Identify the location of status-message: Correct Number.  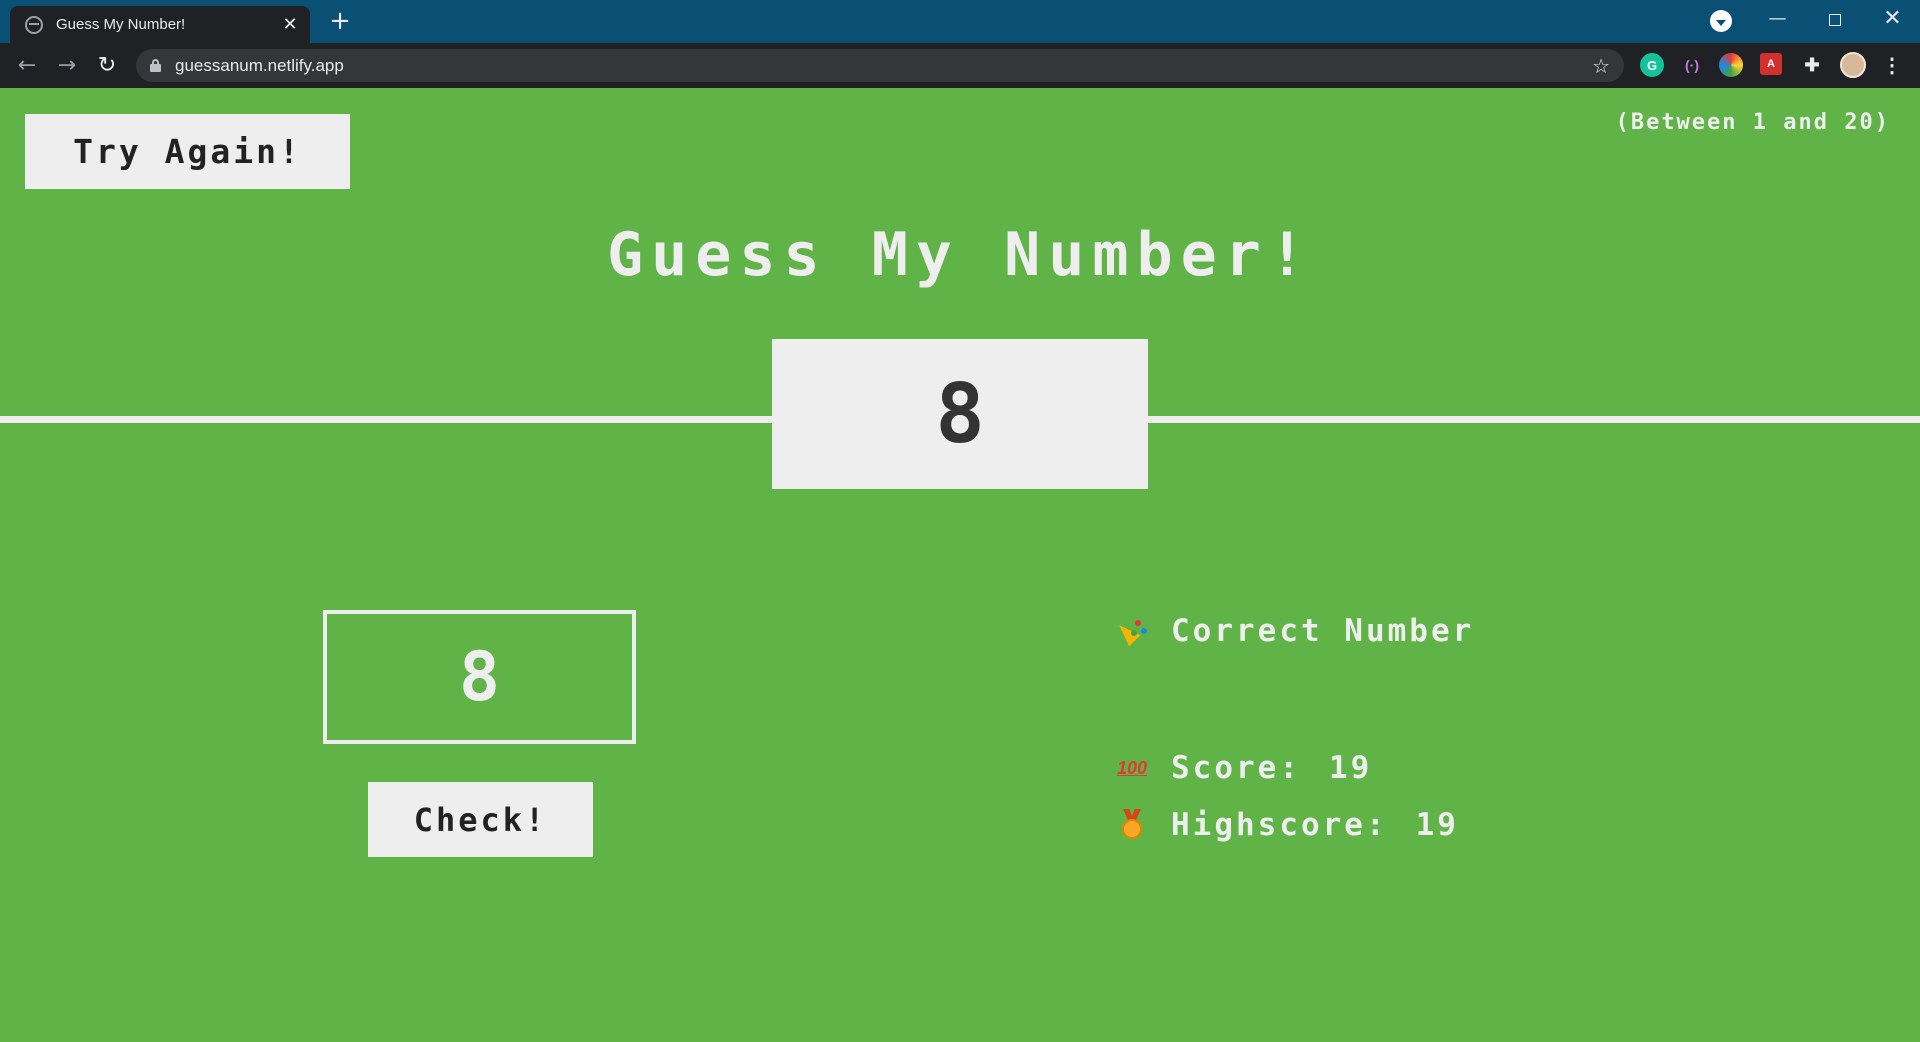
(1323, 631).